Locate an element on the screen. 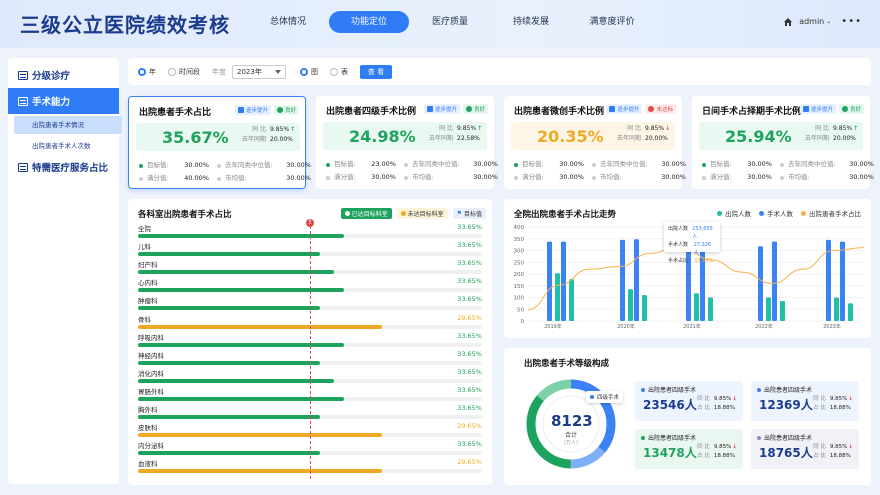  grade-card: 出院患者四级手术 18765人同 比 9.85%↓ 占 比 18.88% is located at coordinates (805, 449).